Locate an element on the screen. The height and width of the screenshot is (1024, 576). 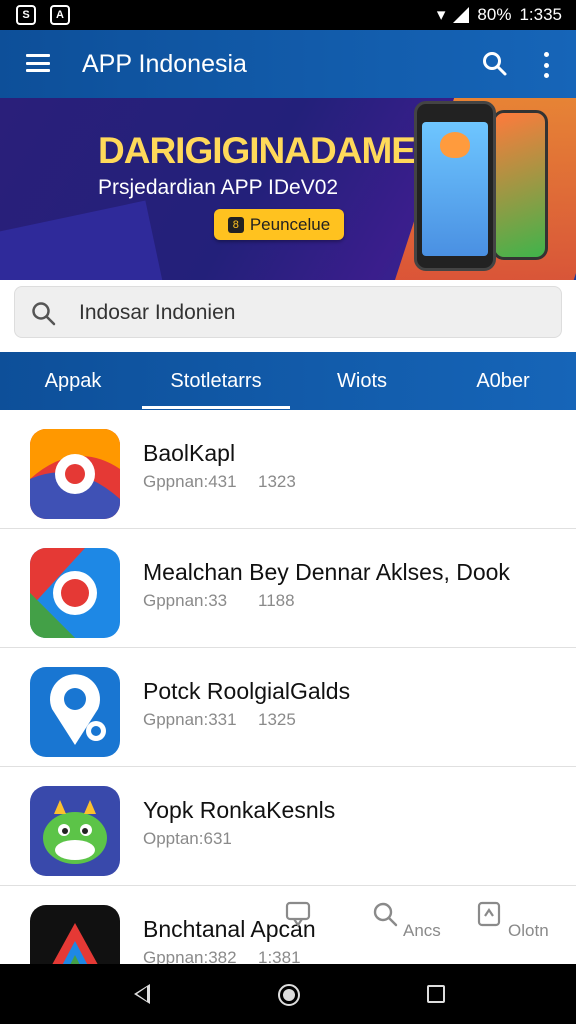
app-icon-dragon is located at coordinates (75, 831).